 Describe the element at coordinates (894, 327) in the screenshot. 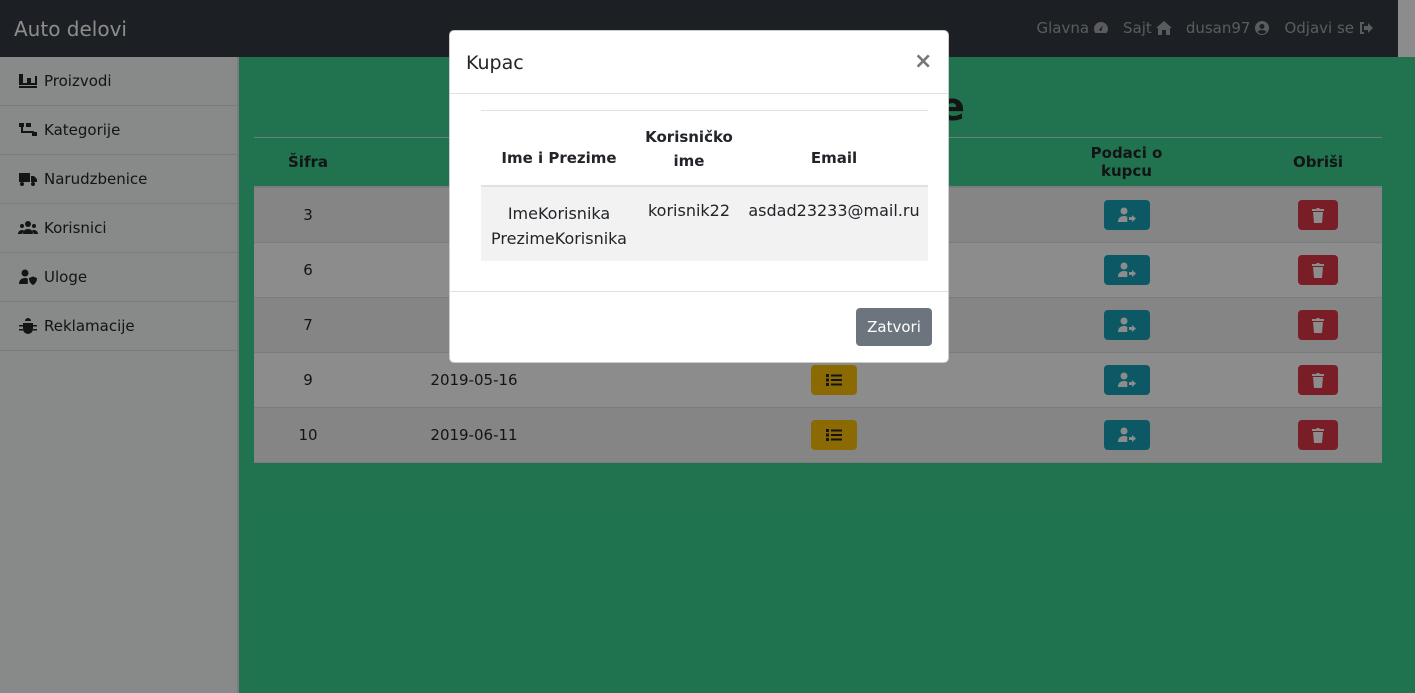

I see `close-button: Zatvori` at that location.